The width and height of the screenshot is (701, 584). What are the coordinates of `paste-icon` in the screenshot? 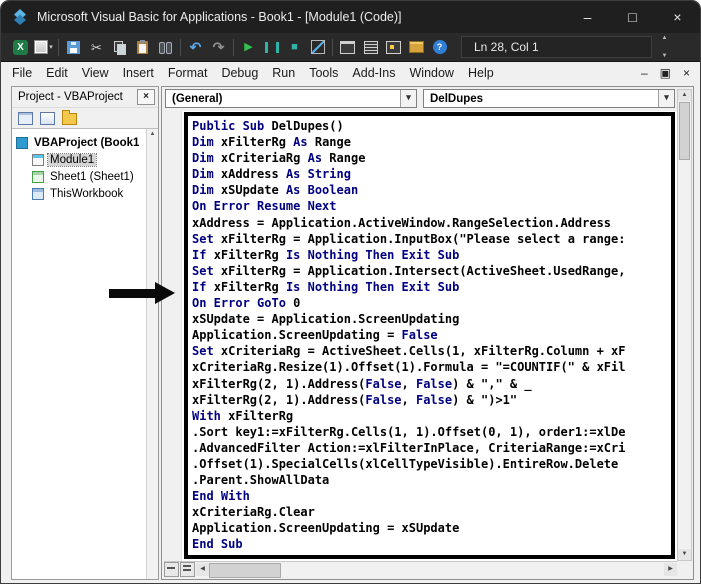 It's located at (142, 46).